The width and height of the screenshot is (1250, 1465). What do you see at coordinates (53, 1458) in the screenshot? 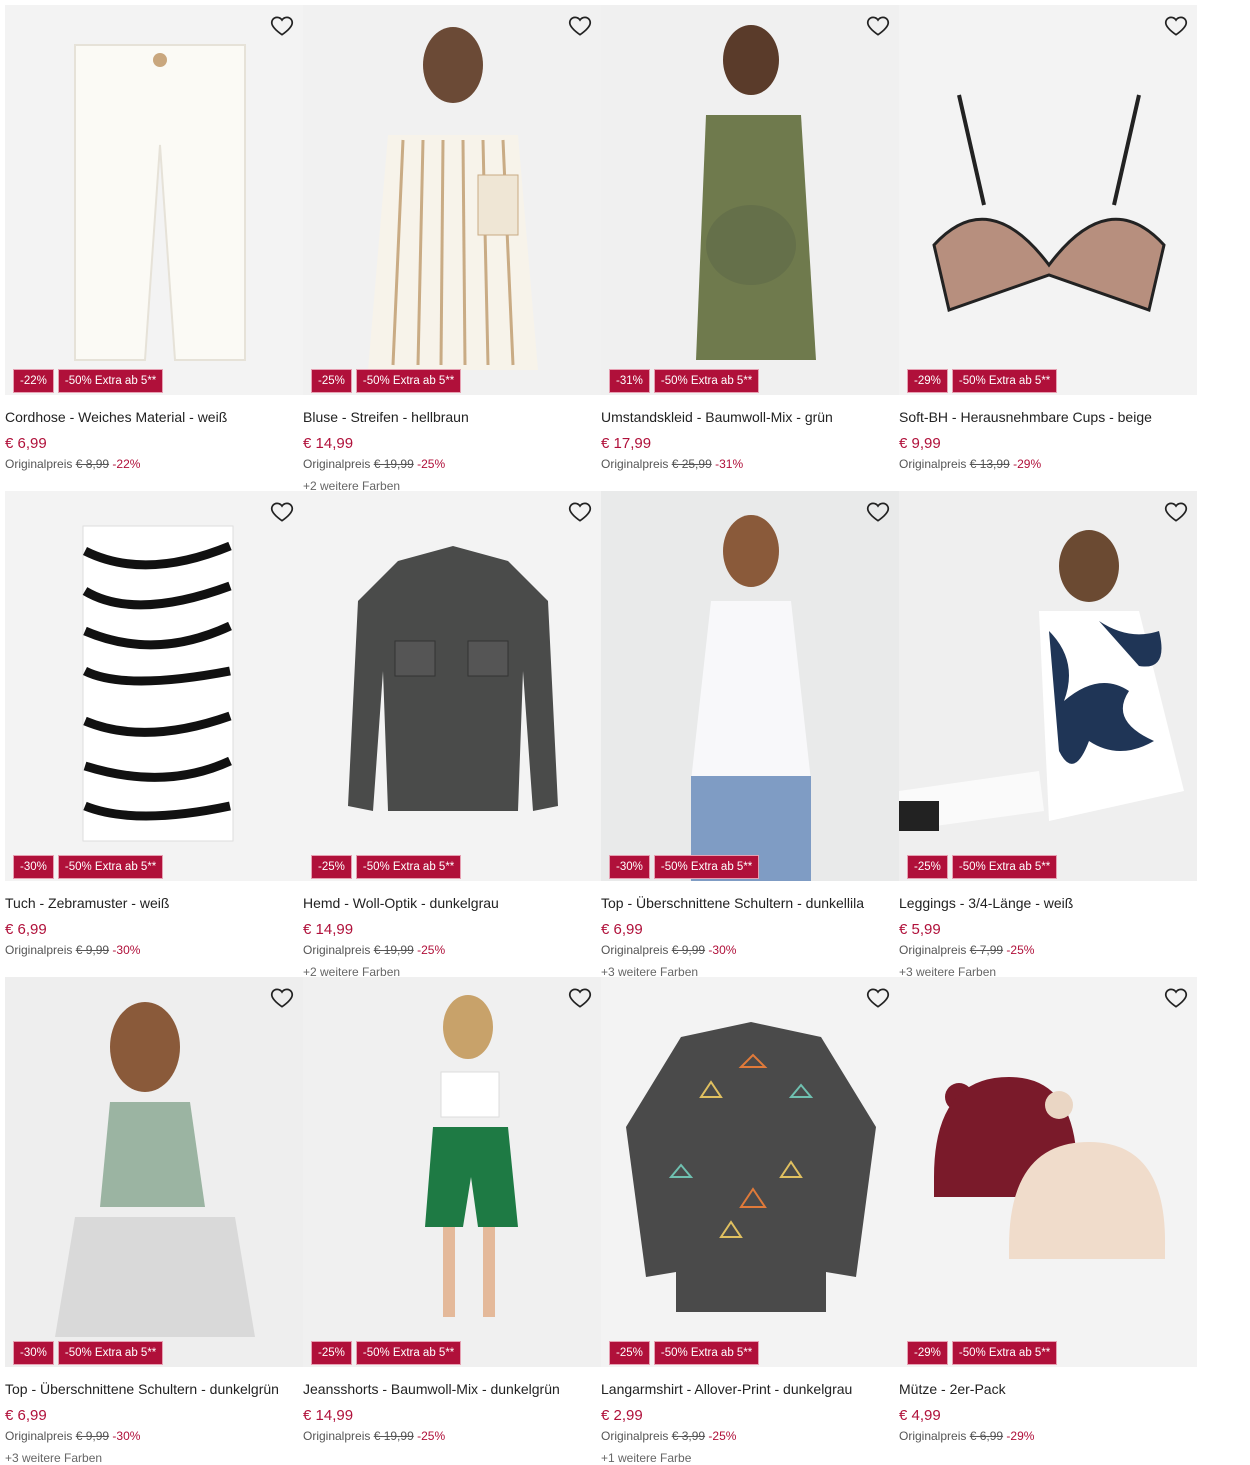
I see `more-colors-link: +3 weitere Farben` at bounding box center [53, 1458].